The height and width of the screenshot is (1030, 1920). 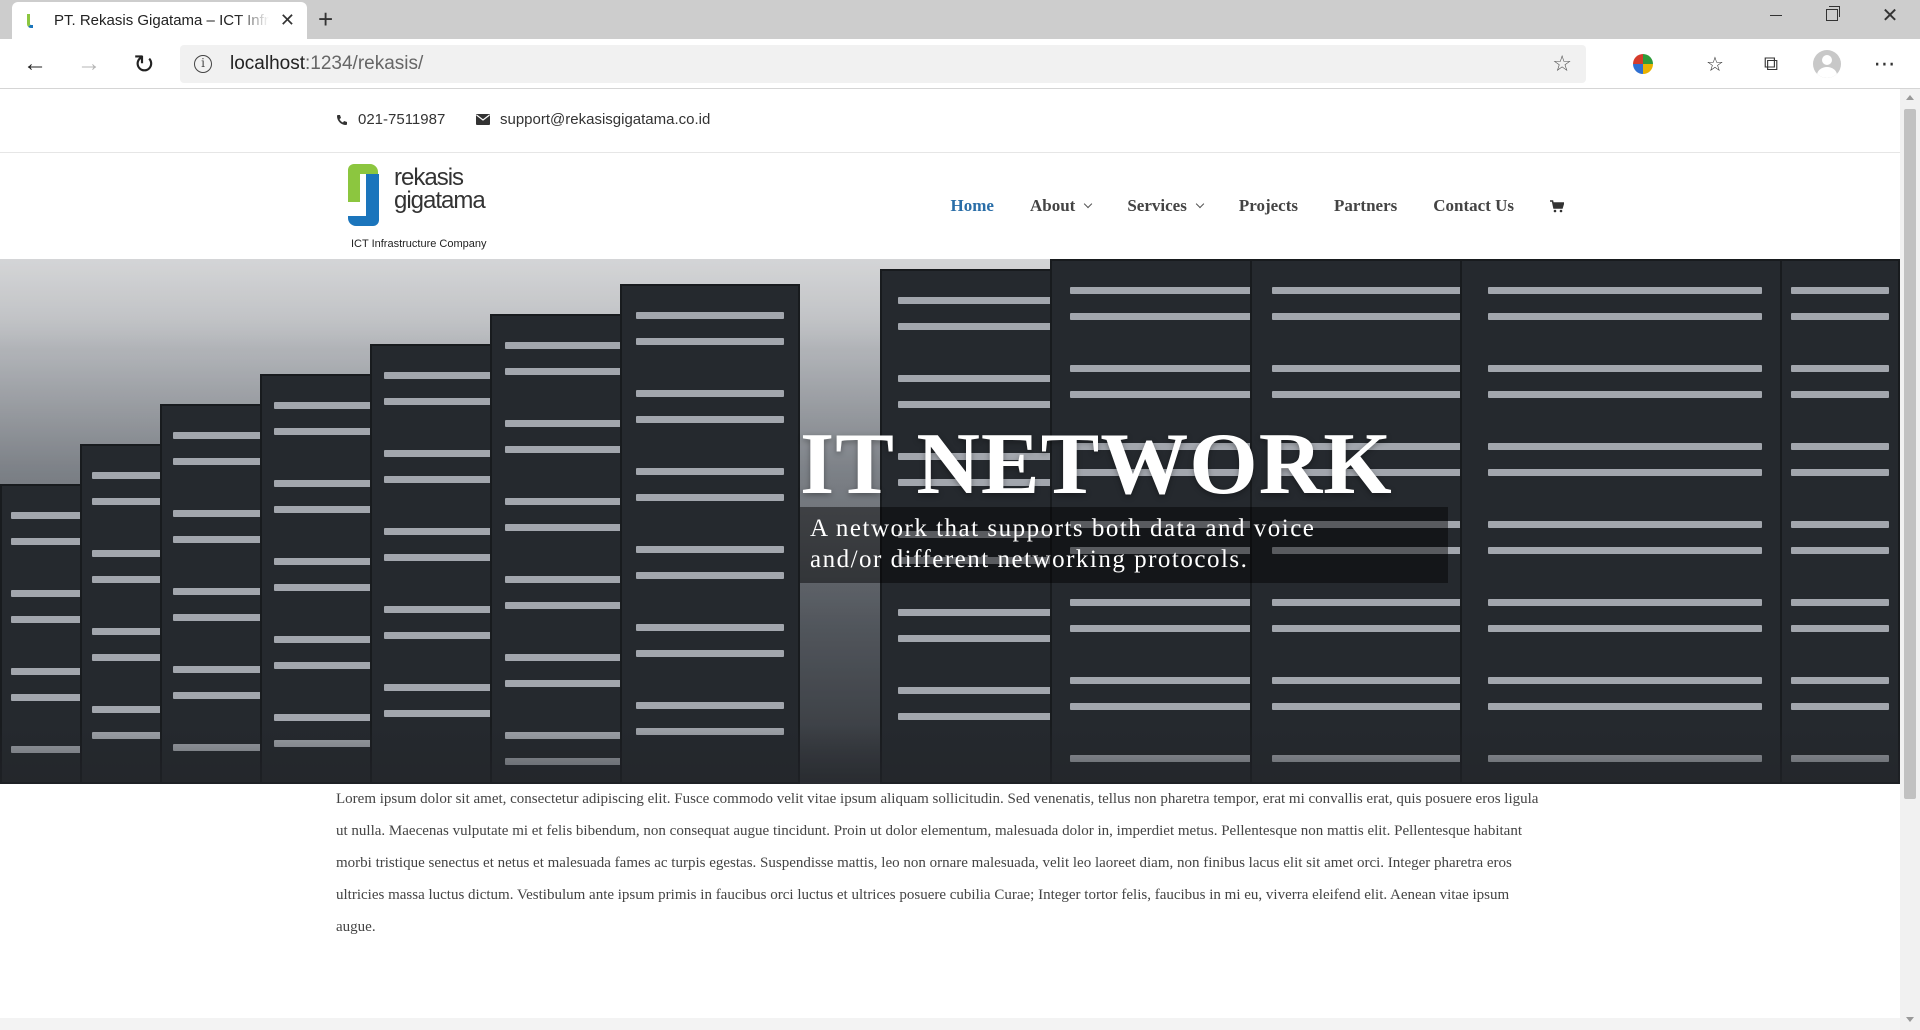 I want to click on forward-arrow-icon: →, so click(x=89, y=64).